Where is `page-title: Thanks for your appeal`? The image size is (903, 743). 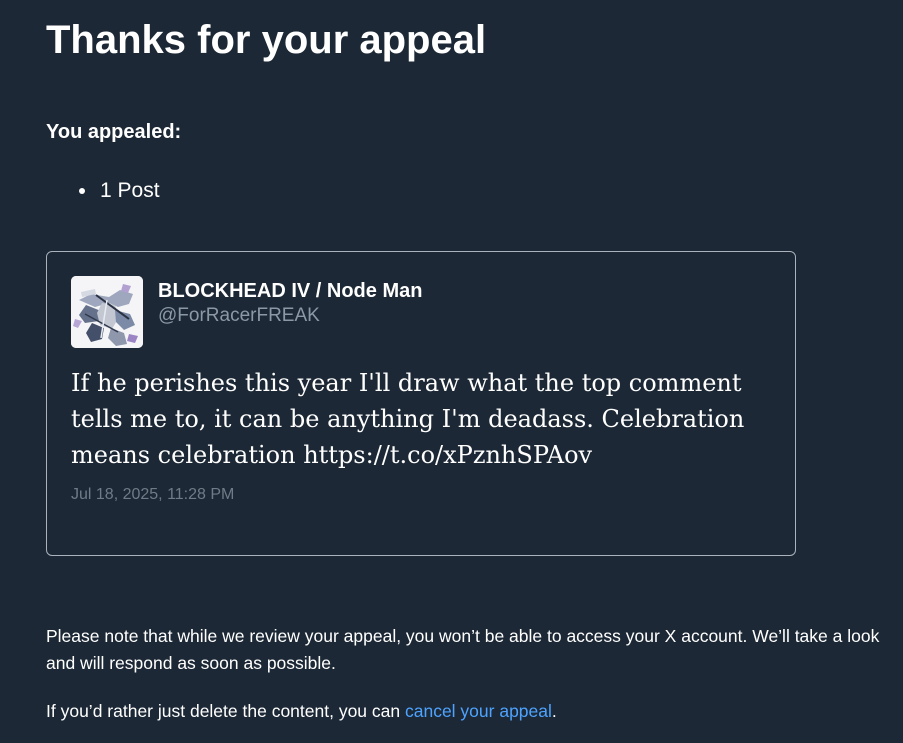 page-title: Thanks for your appeal is located at coordinates (266, 40).